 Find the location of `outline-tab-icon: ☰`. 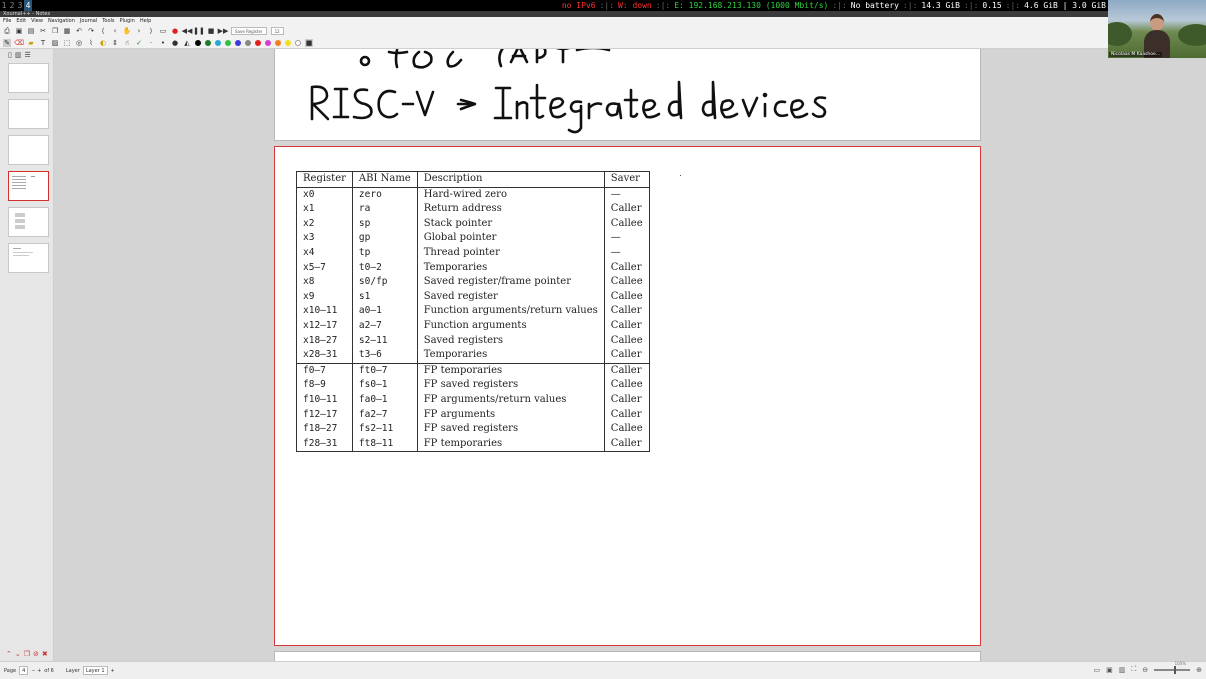

outline-tab-icon: ☰ is located at coordinates (27, 55).